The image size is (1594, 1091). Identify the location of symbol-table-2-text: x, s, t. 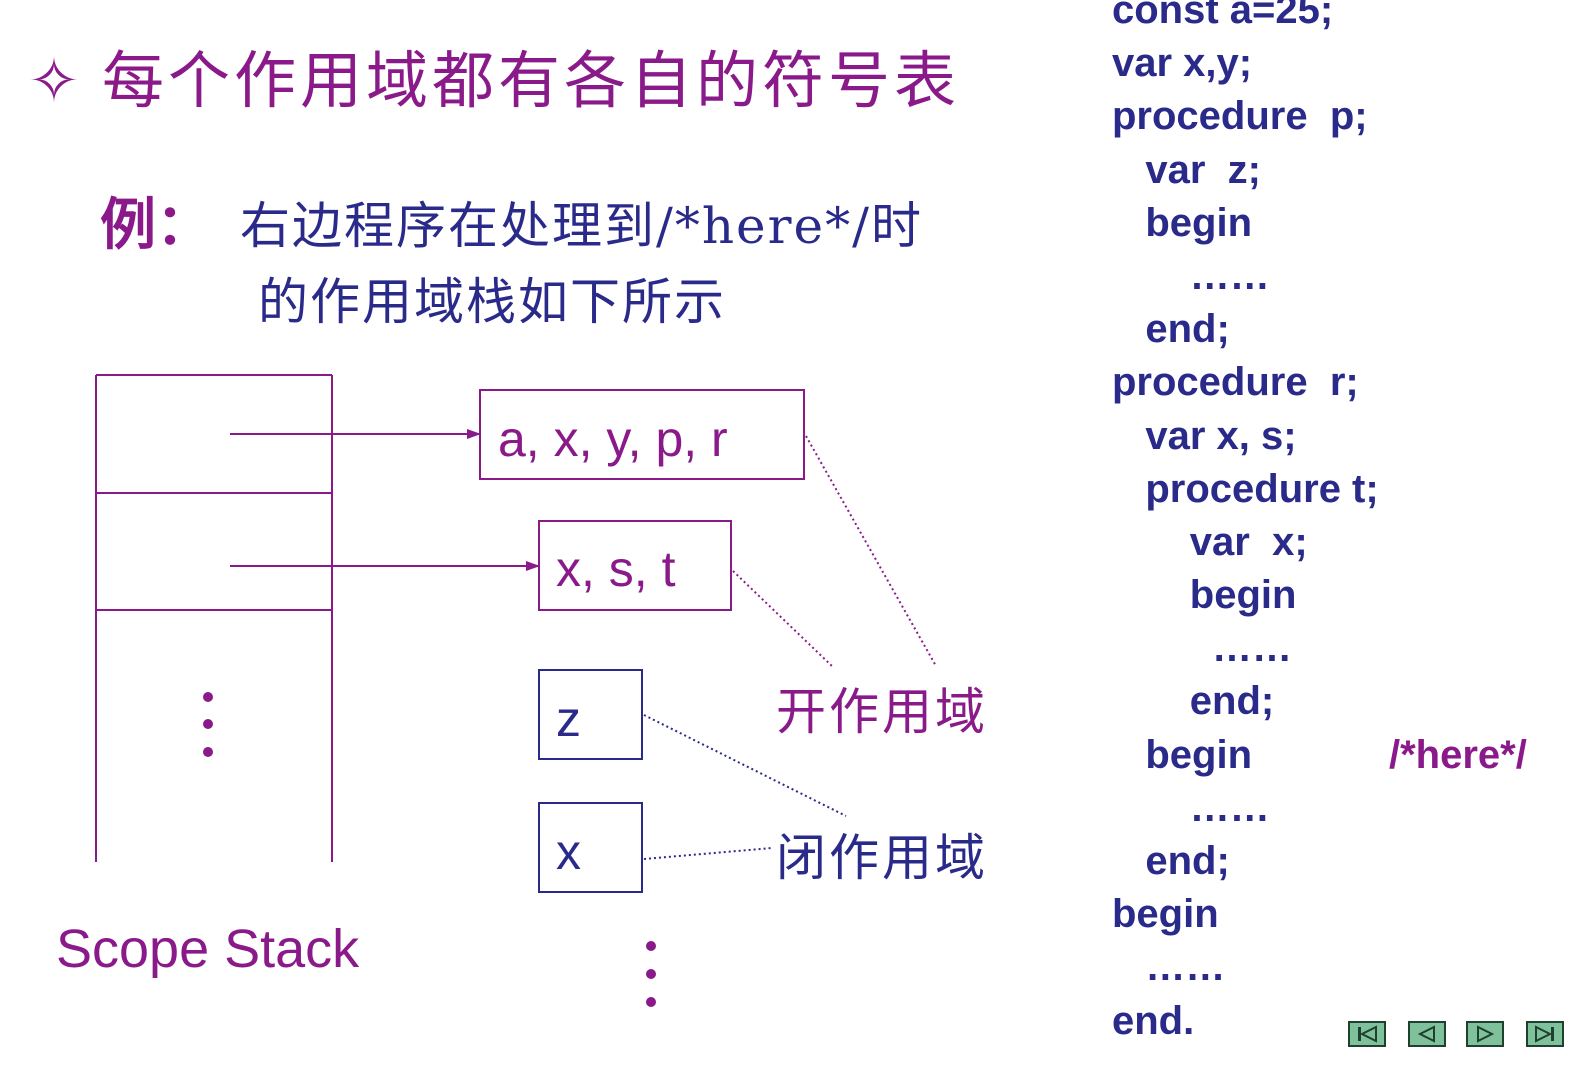
(616, 569).